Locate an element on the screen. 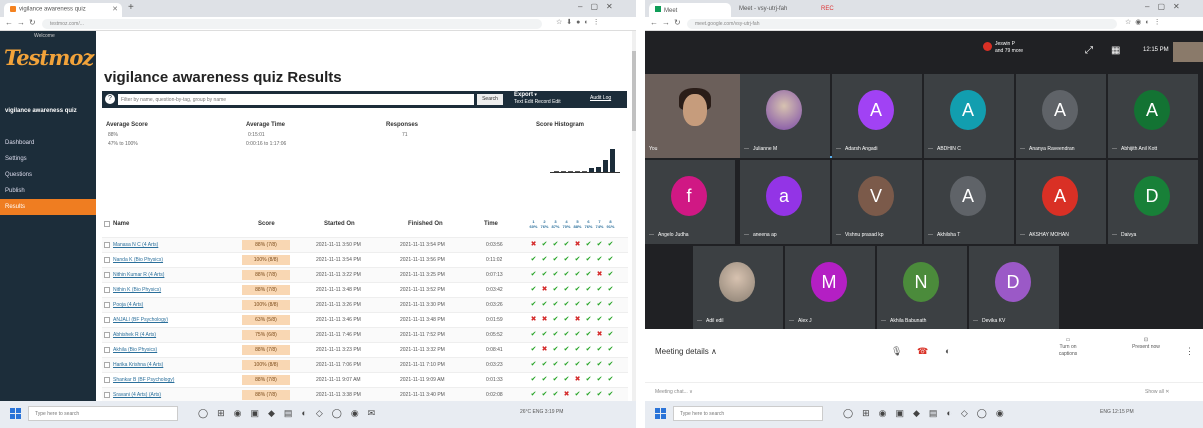 The image size is (1203, 428). sidebar-quiz-name: vigilance awareness quiz is located at coordinates (48, 111).